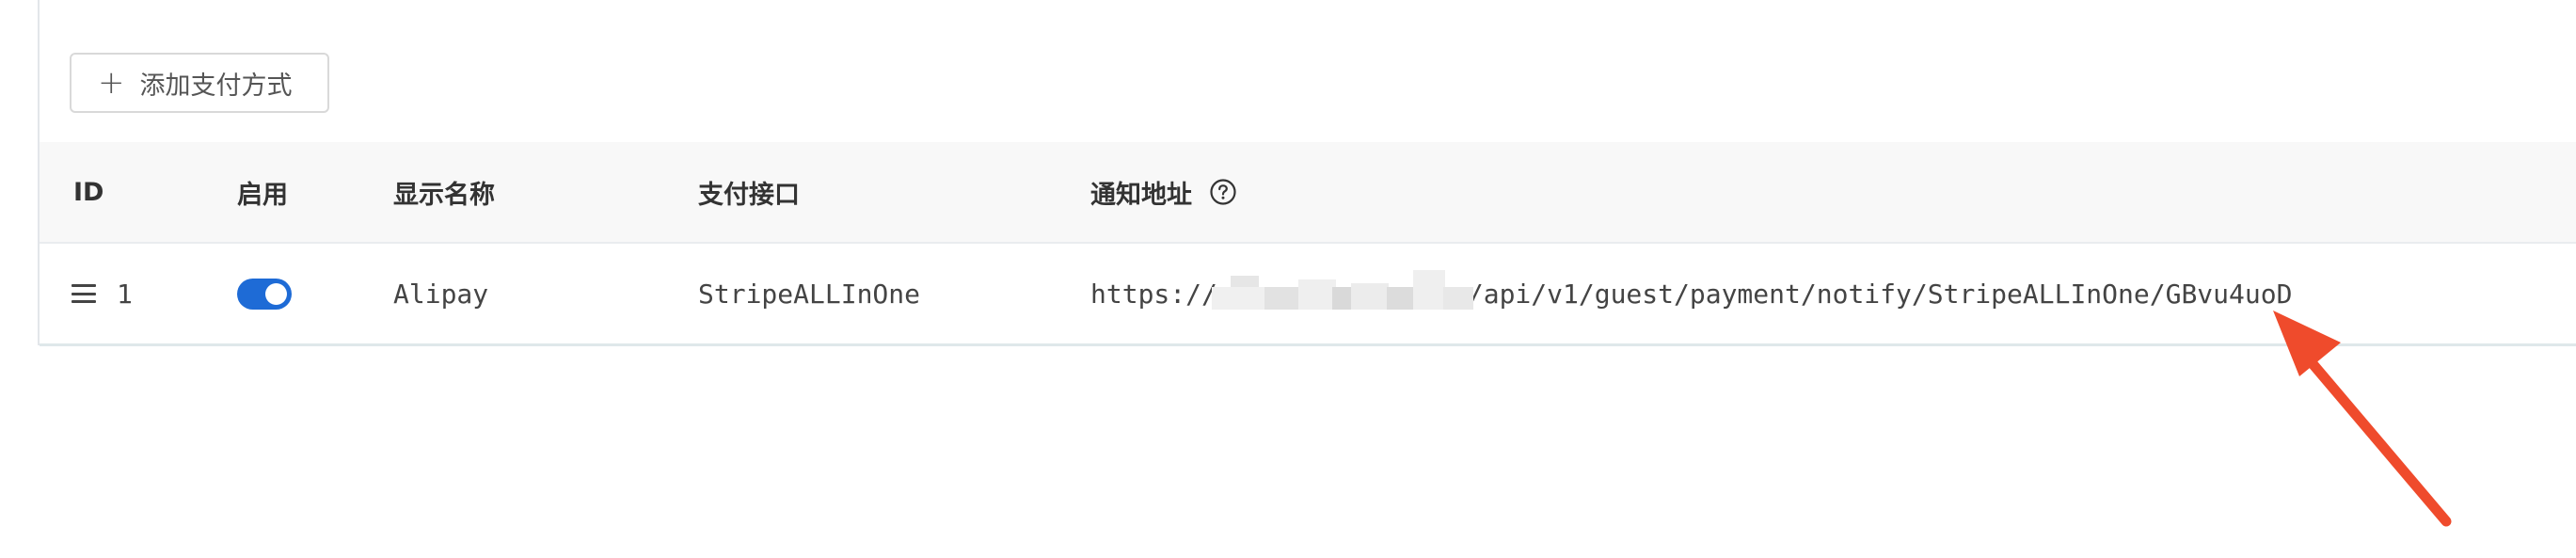 The width and height of the screenshot is (2576, 558). What do you see at coordinates (1153, 294) in the screenshot?
I see `notify-url-prefix: https://` at bounding box center [1153, 294].